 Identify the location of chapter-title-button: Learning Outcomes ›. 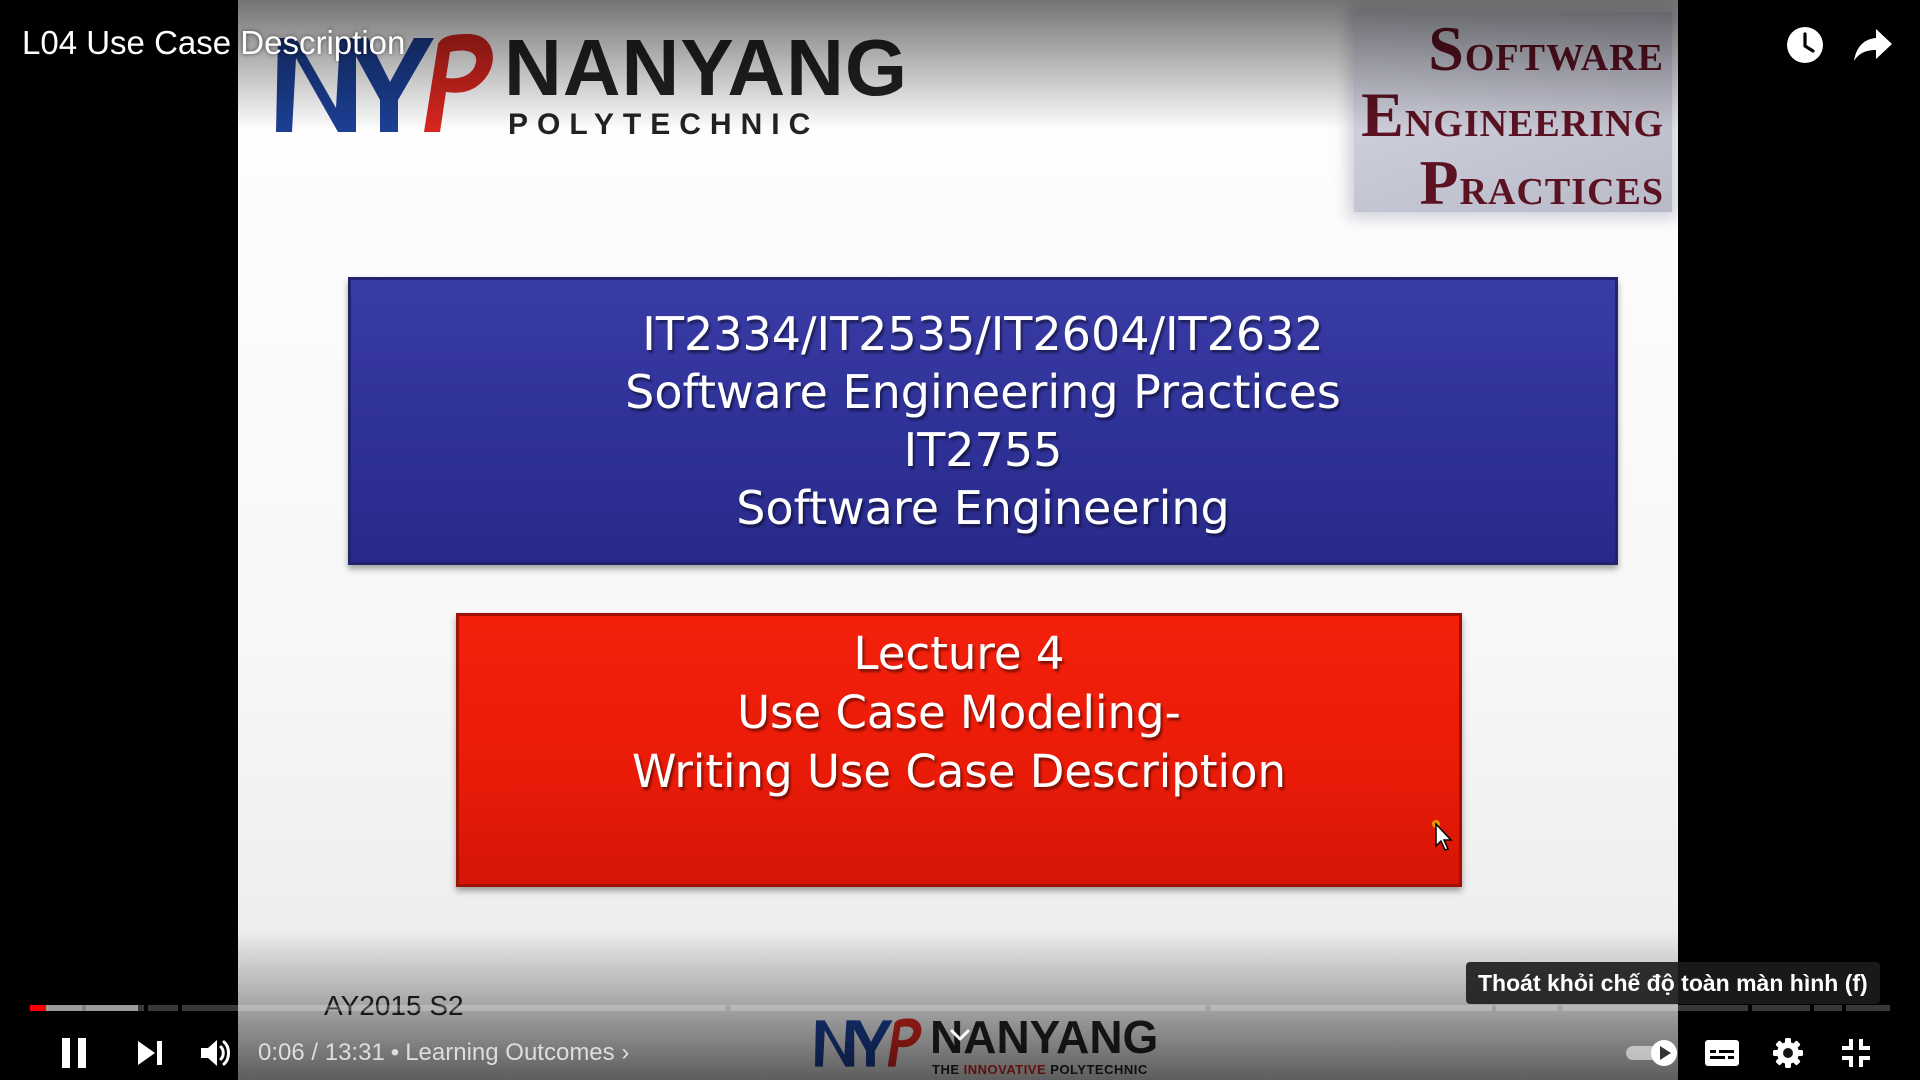
(517, 1052).